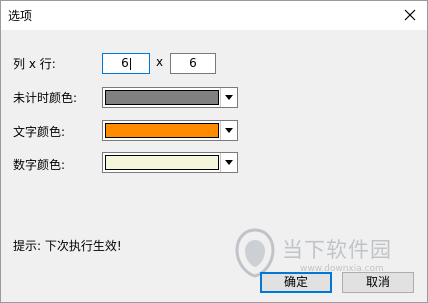 This screenshot has width=428, height=303. I want to click on watermark-name: 当下软件园, so click(337, 250).